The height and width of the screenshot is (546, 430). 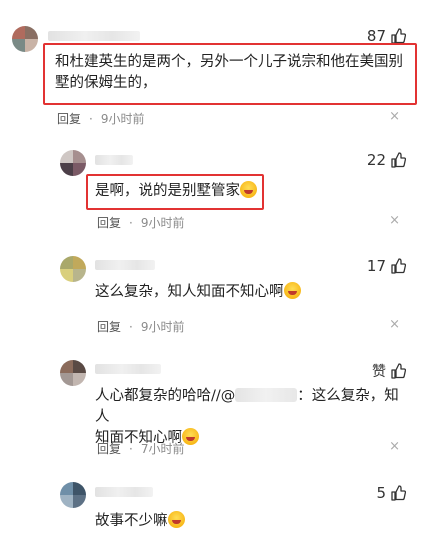 I want to click on comment-5: 5 故事不少嘛, so click(x=215, y=510).